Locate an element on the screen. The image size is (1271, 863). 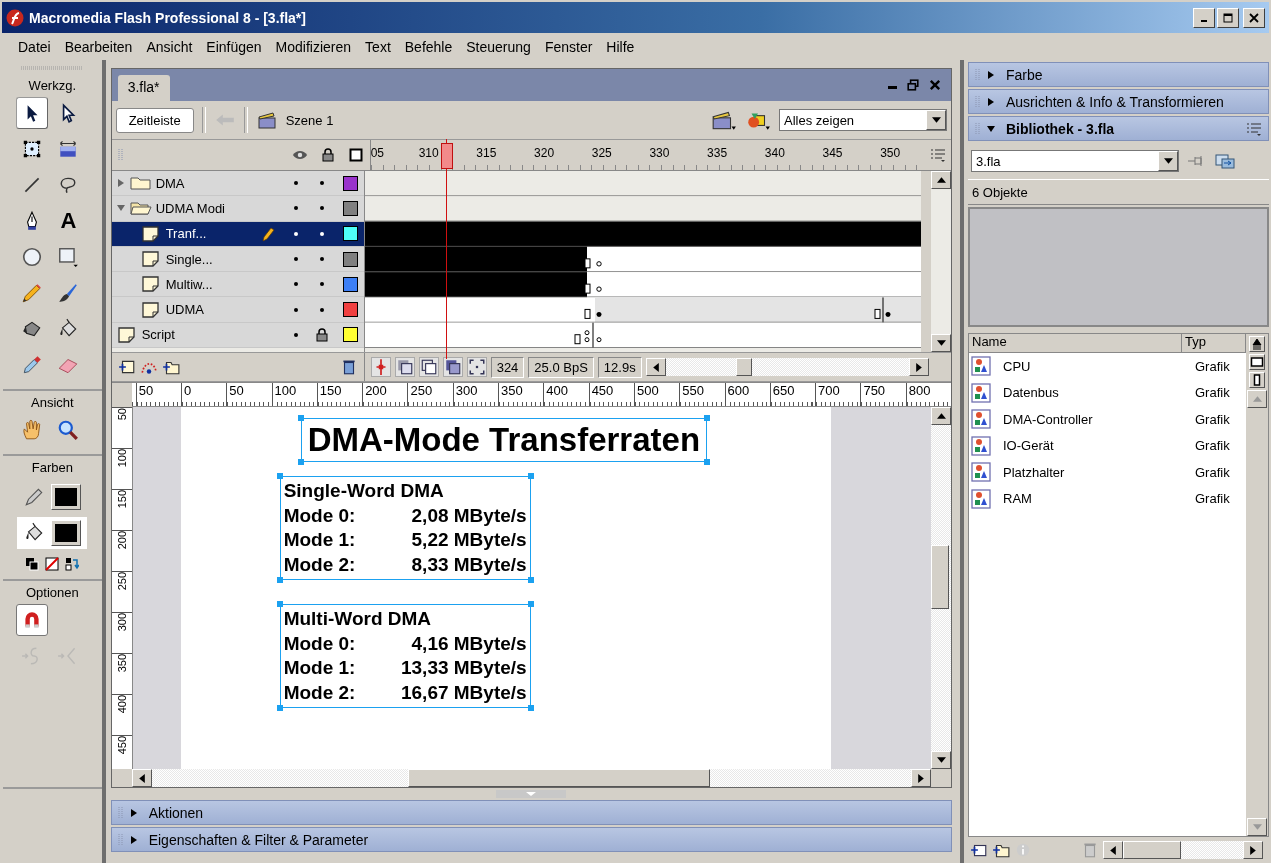
library-dropdown: 3.fla is located at coordinates (1075, 161).